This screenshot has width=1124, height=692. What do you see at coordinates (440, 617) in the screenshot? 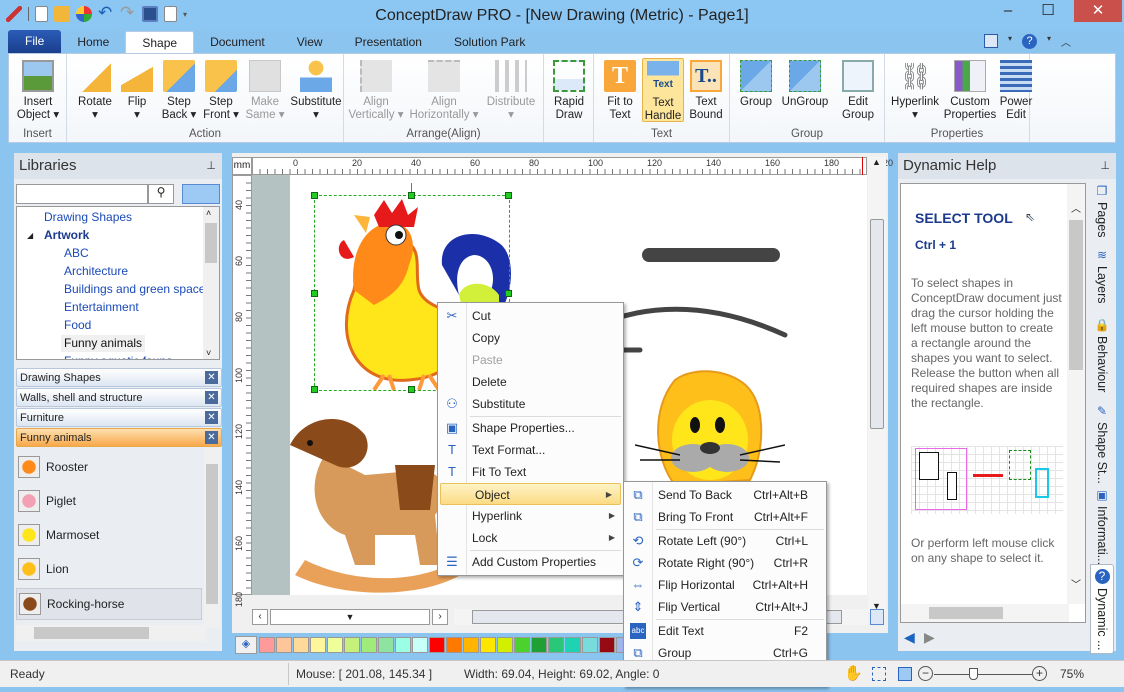
I see `next-page-button: ›` at bounding box center [440, 617].